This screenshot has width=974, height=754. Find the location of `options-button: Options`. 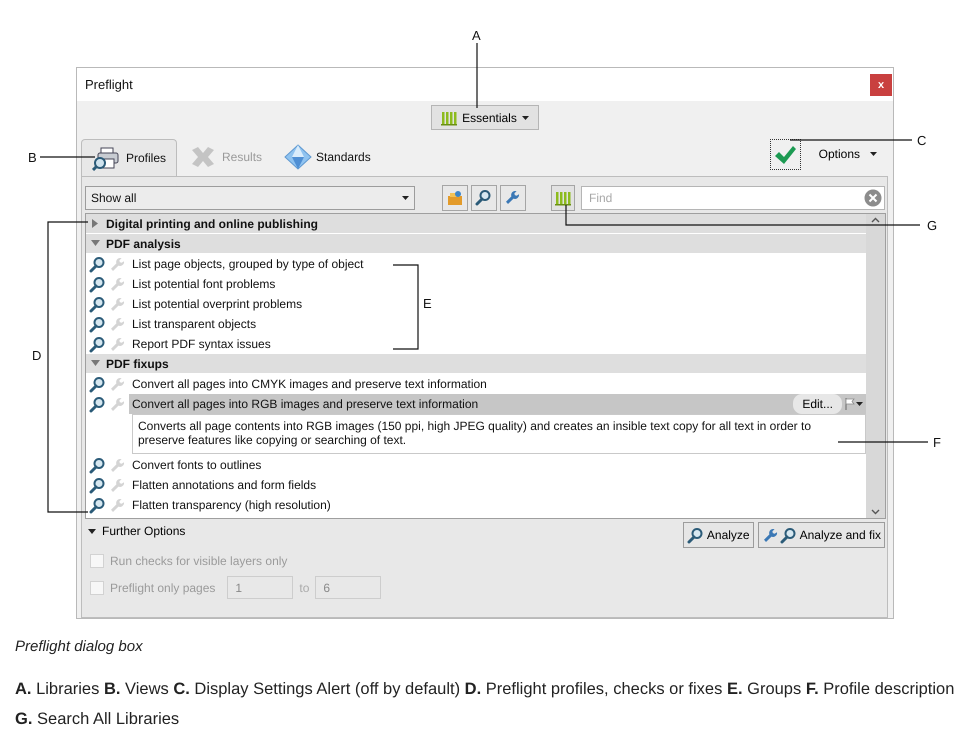

options-button: Options is located at coordinates (847, 154).